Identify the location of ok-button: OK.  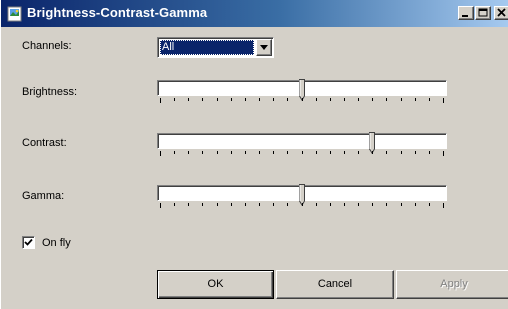
(215, 284).